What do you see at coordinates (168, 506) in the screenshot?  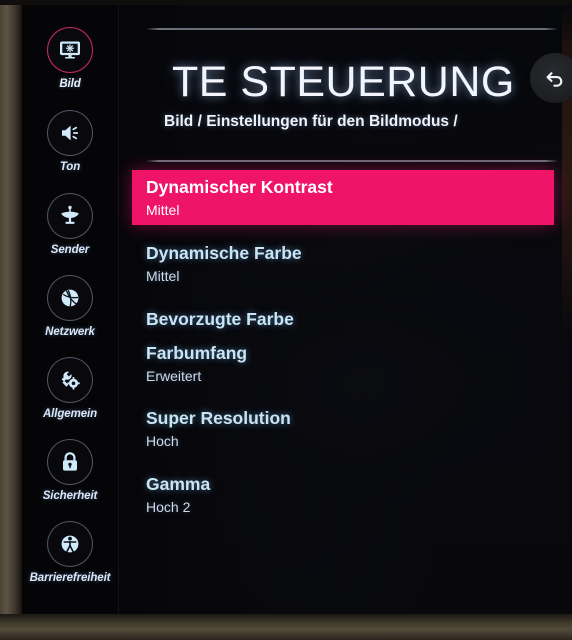 I see `menu-row-value: Hoch 2` at bounding box center [168, 506].